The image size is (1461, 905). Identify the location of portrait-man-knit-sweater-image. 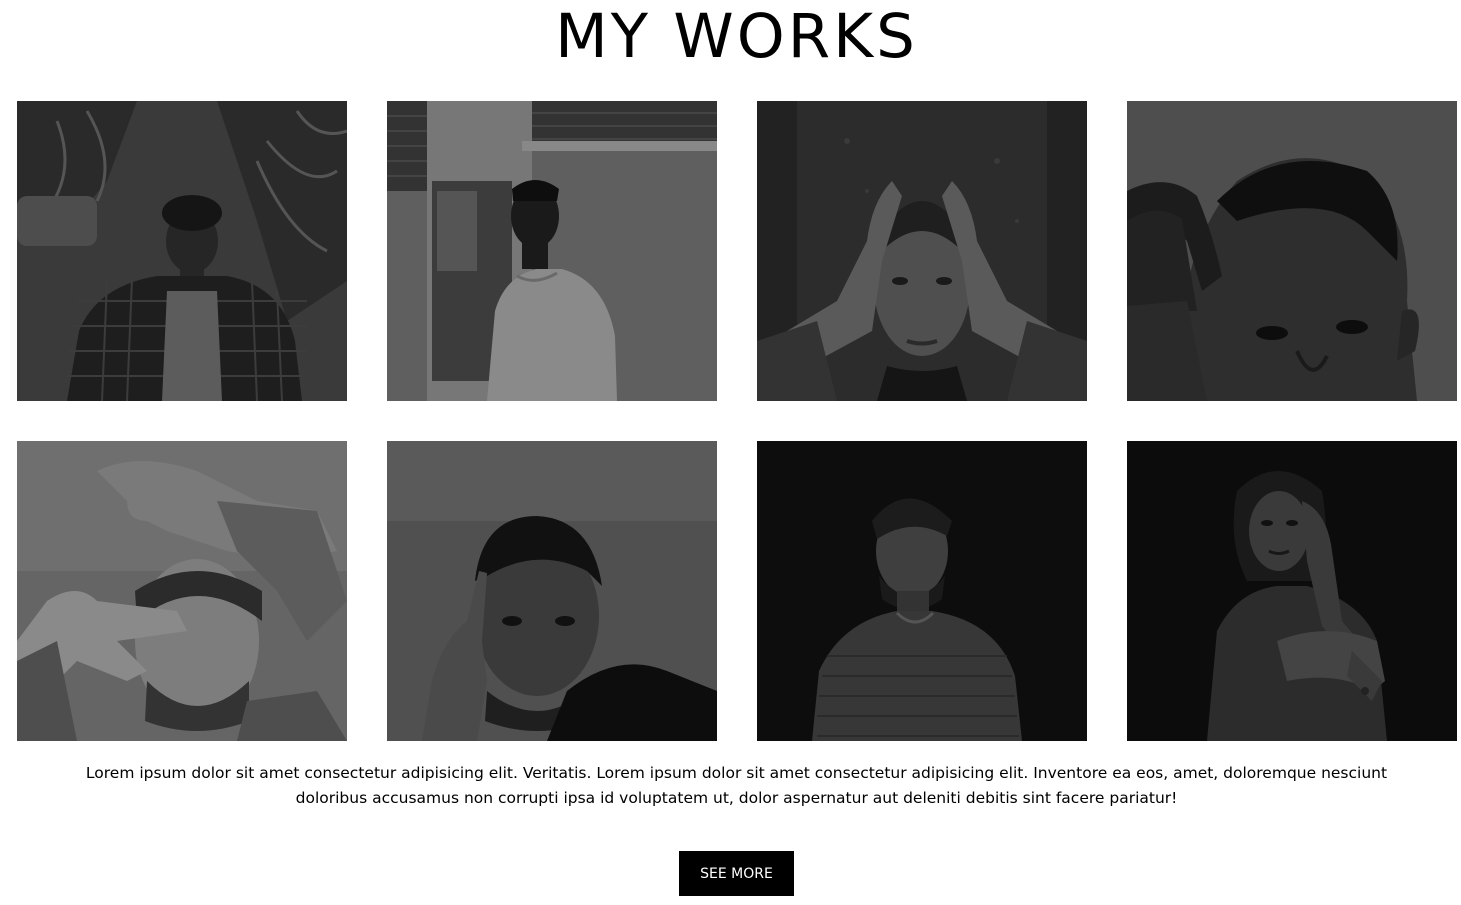
(922, 591).